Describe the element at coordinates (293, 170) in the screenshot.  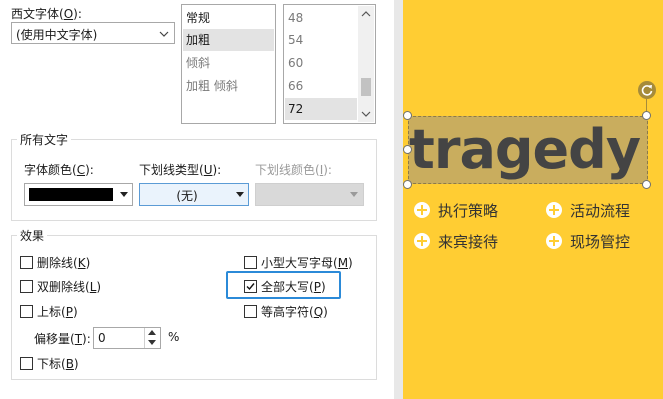
I see `underline-color-label: 下划线颜色(I):` at that location.